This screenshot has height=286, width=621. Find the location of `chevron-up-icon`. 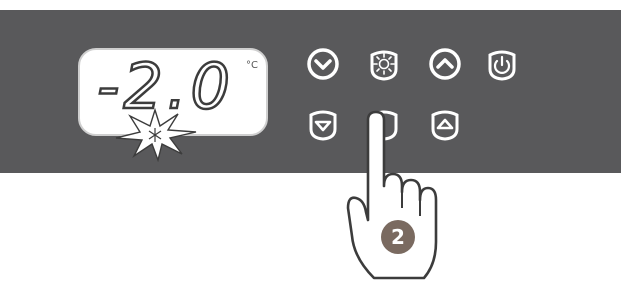

chevron-up-icon is located at coordinates (445, 64).